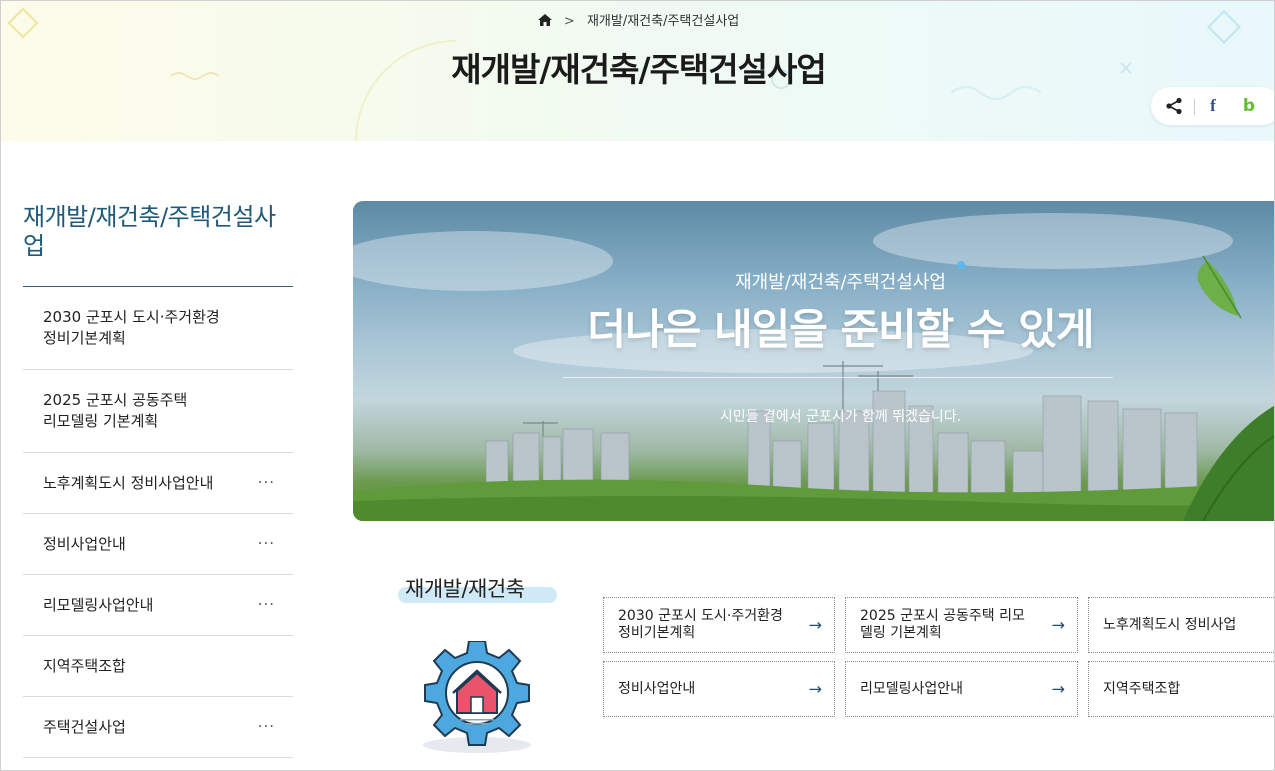 The image size is (1275, 771). I want to click on banner-headline: 더나은 내일을 준비할 수 있게, so click(840, 329).